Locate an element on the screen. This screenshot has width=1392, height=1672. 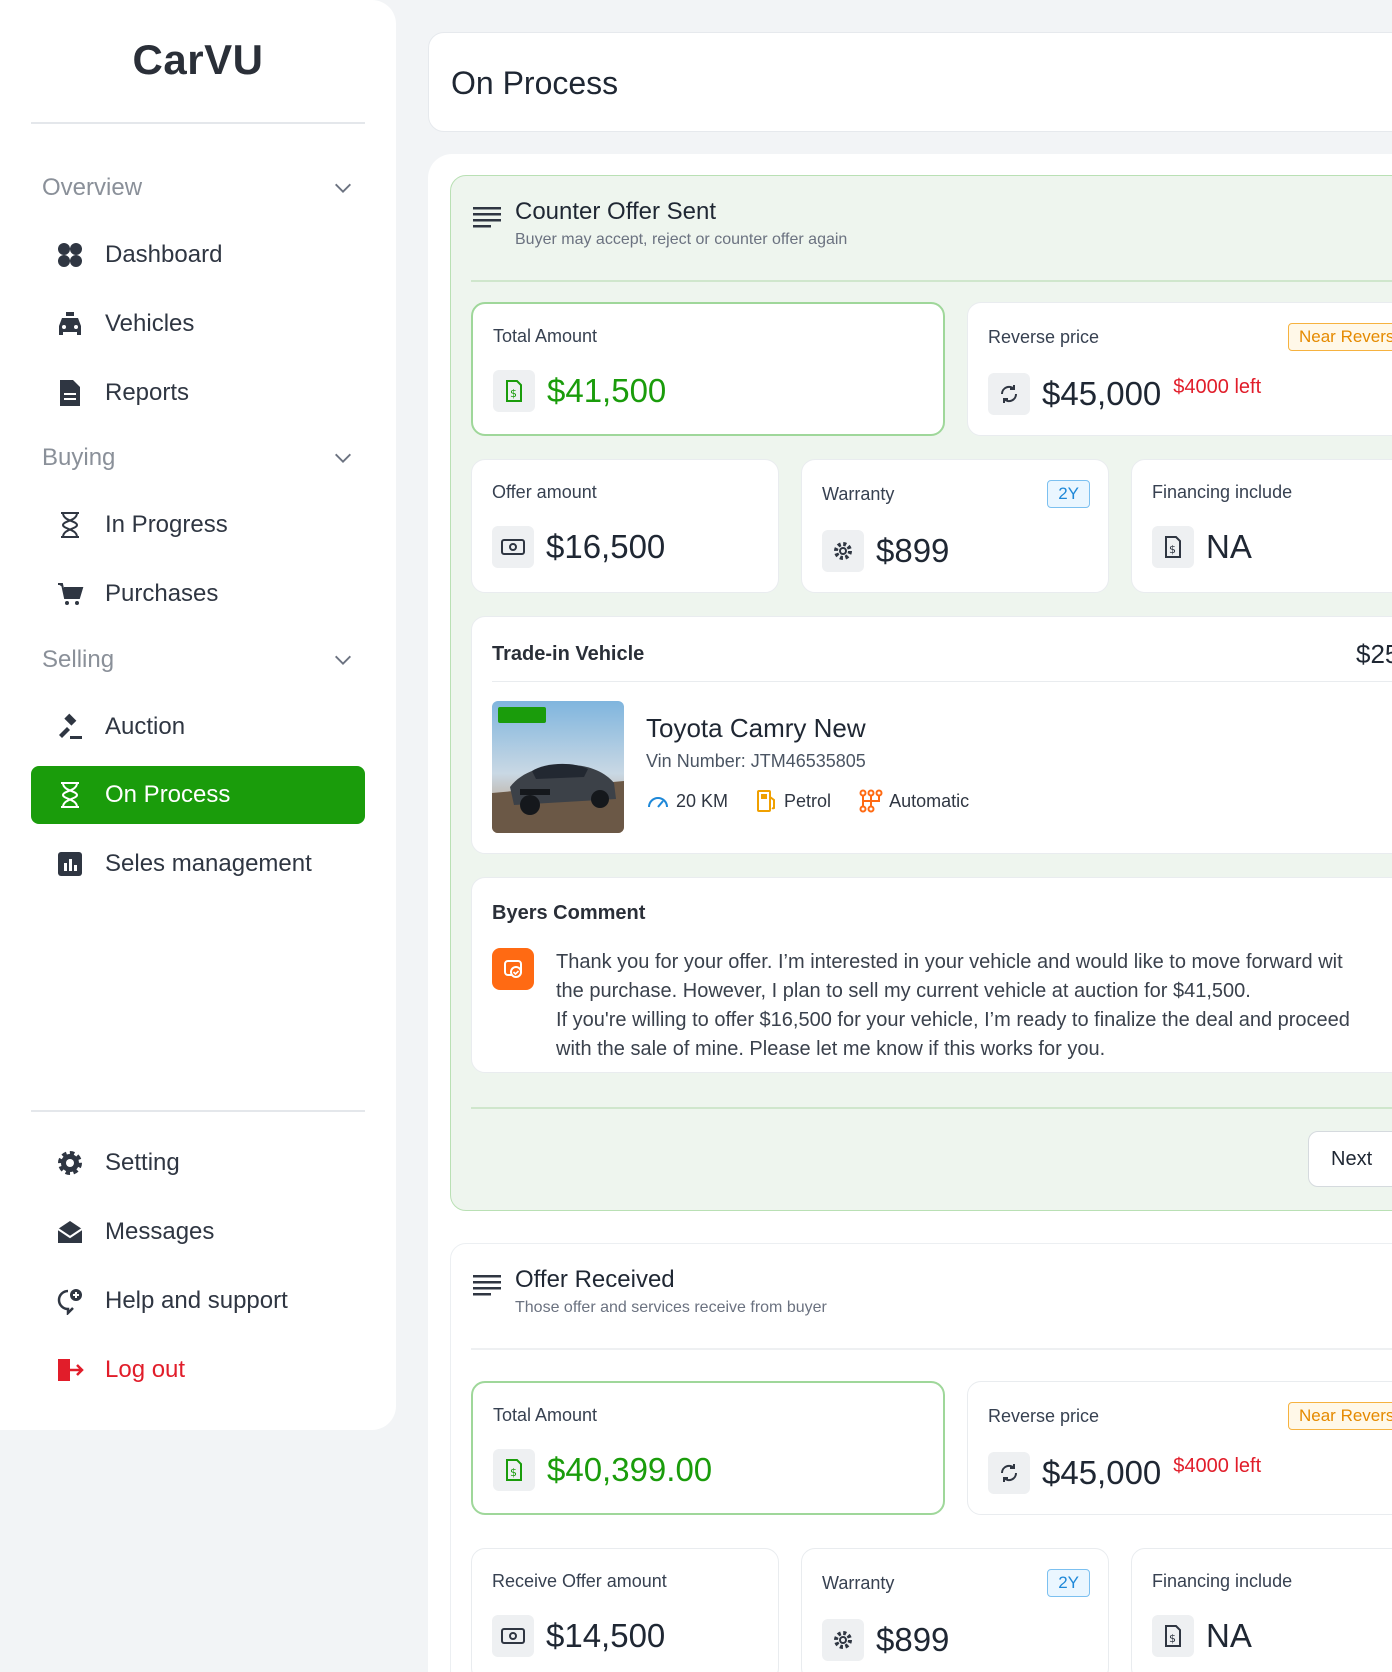
near-reverse-badge: Near Revers is located at coordinates (1340, 337).